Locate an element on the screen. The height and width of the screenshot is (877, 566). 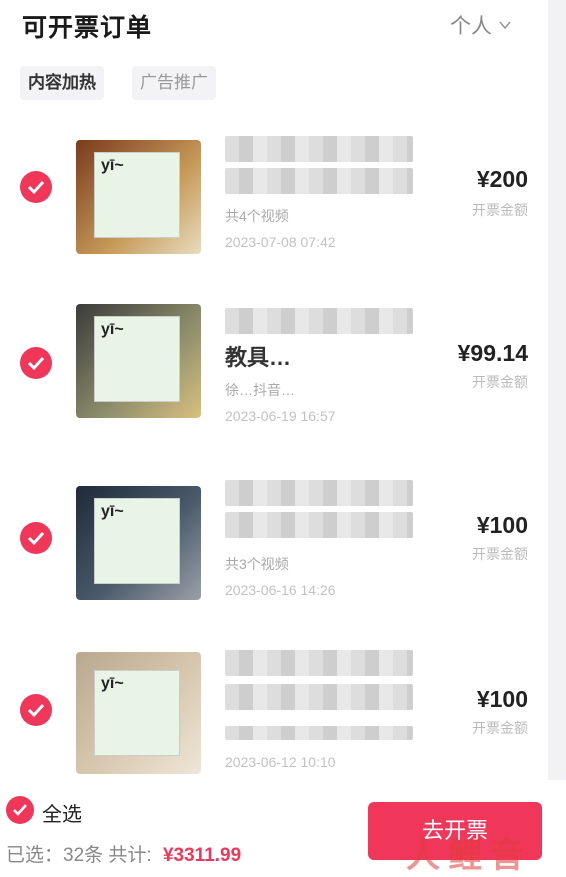
selection-summary: 已选：32条 共计: ¥3311.99 is located at coordinates (123, 853).